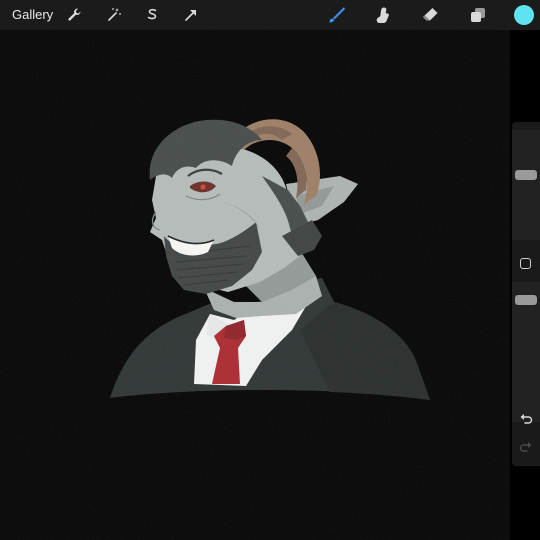 This screenshot has height=540, width=540. Describe the element at coordinates (526, 352) in the screenshot. I see `opacity-slider` at that location.